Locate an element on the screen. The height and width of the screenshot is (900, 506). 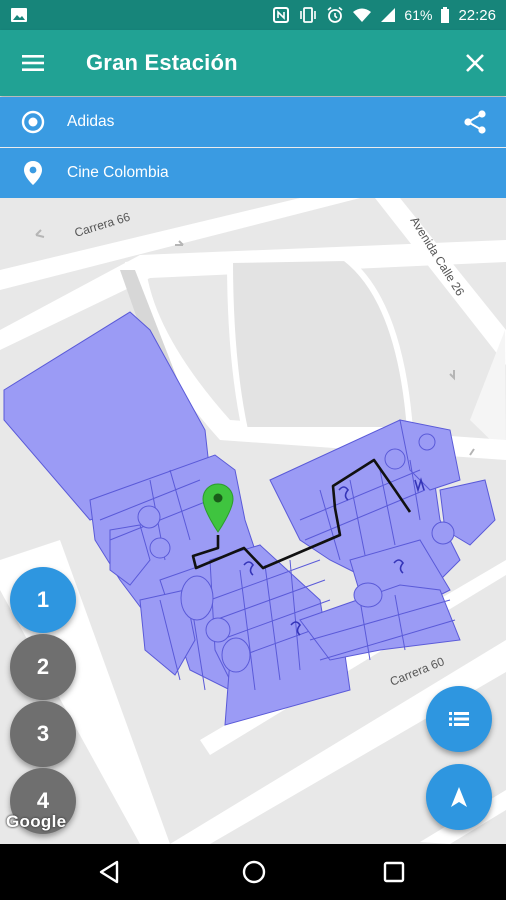
origin-field: Adidas is located at coordinates (253, 122).